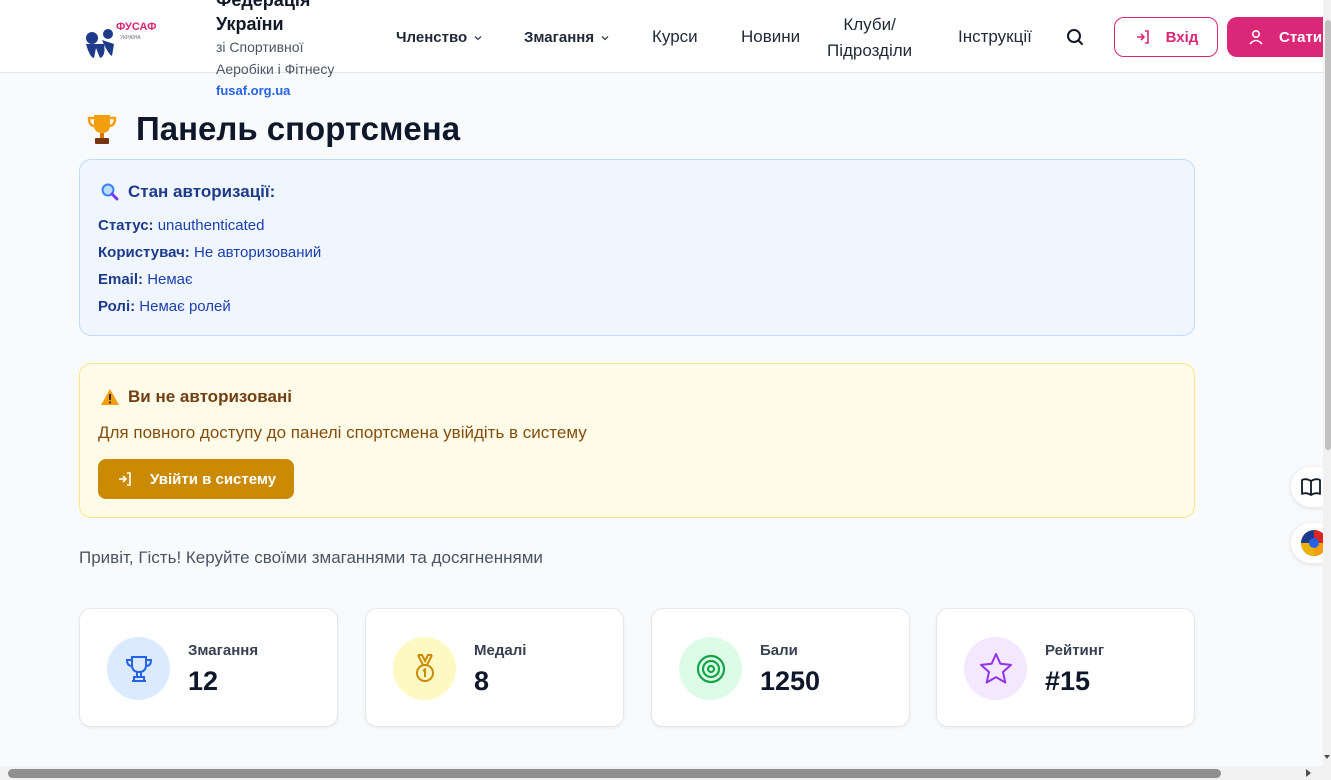 Image resolution: width=1331 pixels, height=780 pixels. I want to click on stat-card-points: Бали 1250, so click(780, 667).